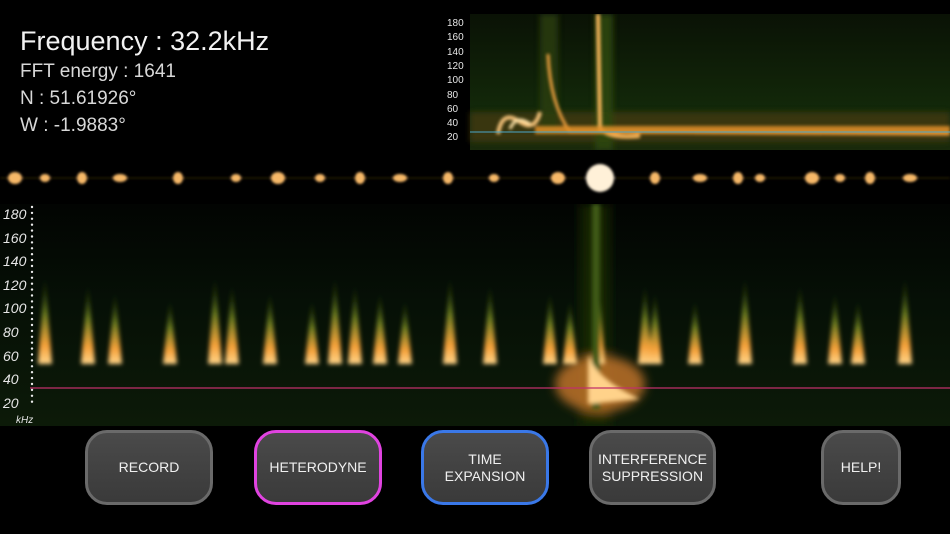  Describe the element at coordinates (15, 237) in the screenshot. I see `main-axis-tick: 160` at that location.